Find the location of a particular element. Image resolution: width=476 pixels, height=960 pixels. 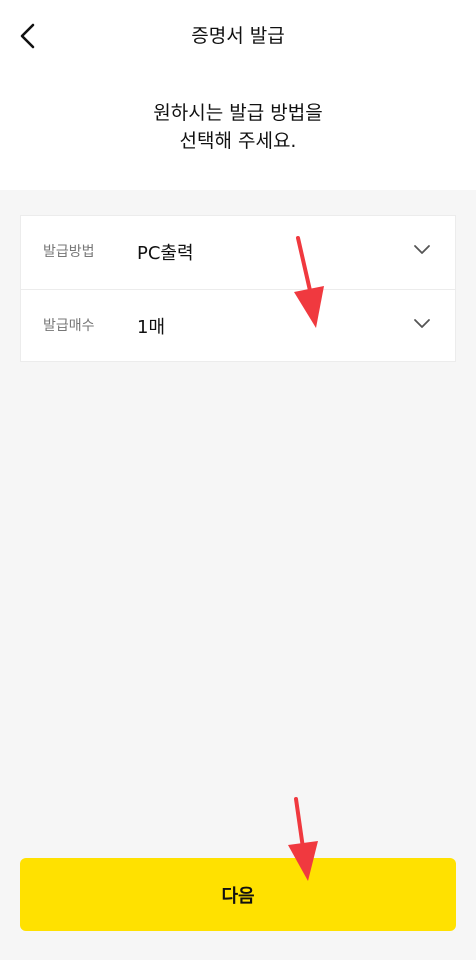

next-button: 다음 is located at coordinates (238, 894).